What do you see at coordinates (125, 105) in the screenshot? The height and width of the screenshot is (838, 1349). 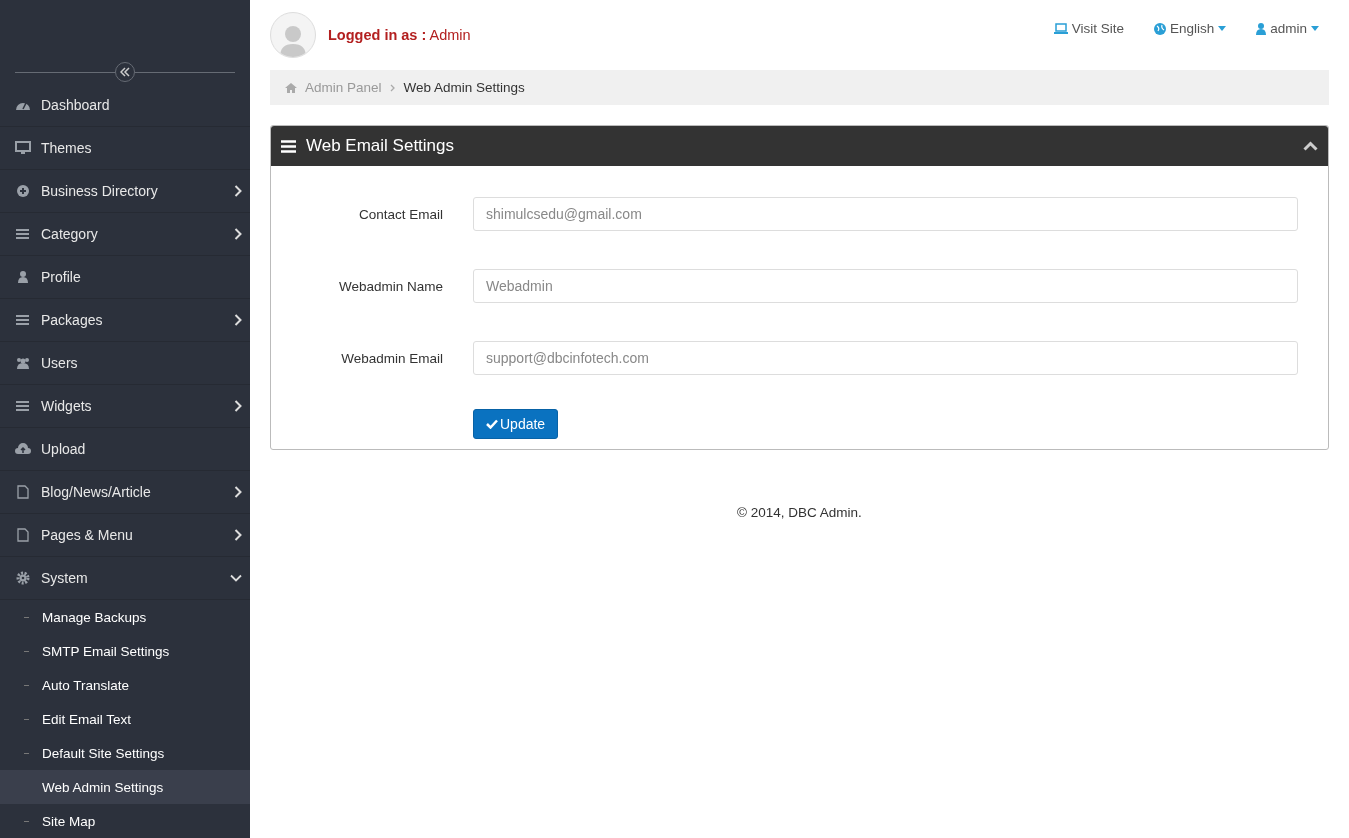 I see `sidebar-item: Dashboard` at bounding box center [125, 105].